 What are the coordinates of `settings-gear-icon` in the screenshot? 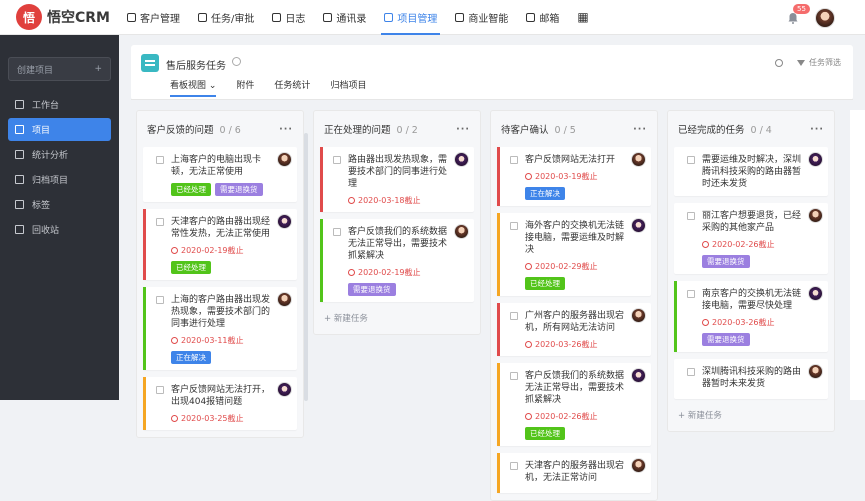 It's located at (236, 61).